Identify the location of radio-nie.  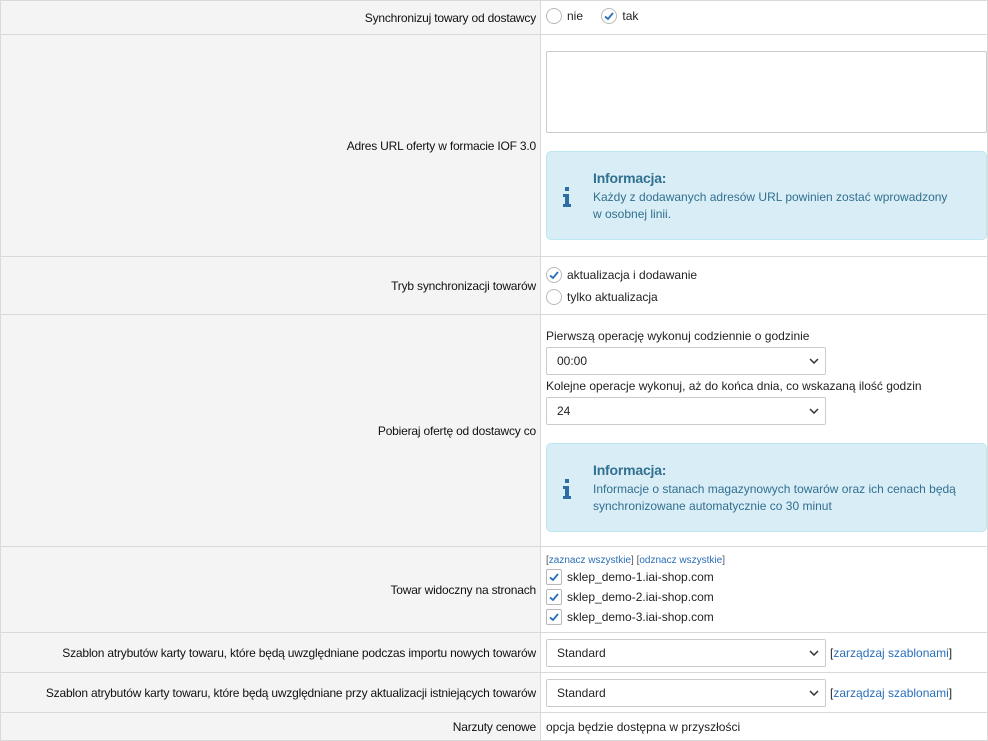
(554, 16).